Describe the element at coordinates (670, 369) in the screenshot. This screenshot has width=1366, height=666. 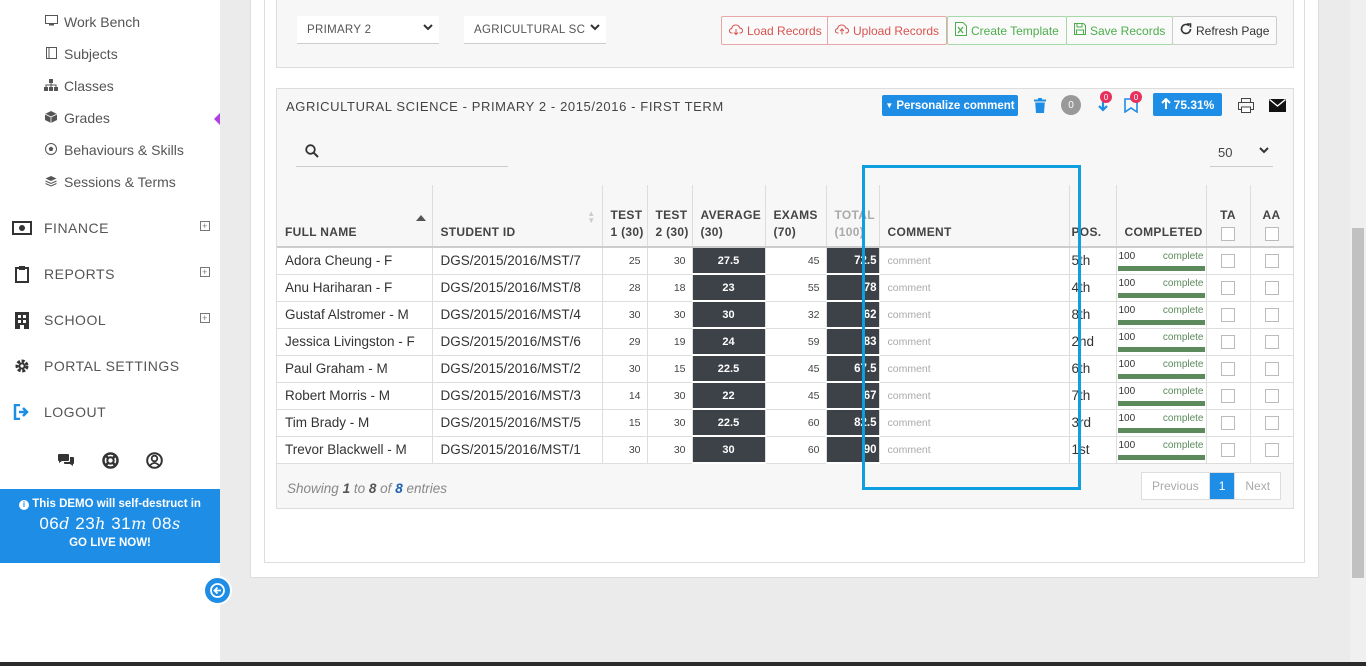
I see `test2-cell: 15` at that location.